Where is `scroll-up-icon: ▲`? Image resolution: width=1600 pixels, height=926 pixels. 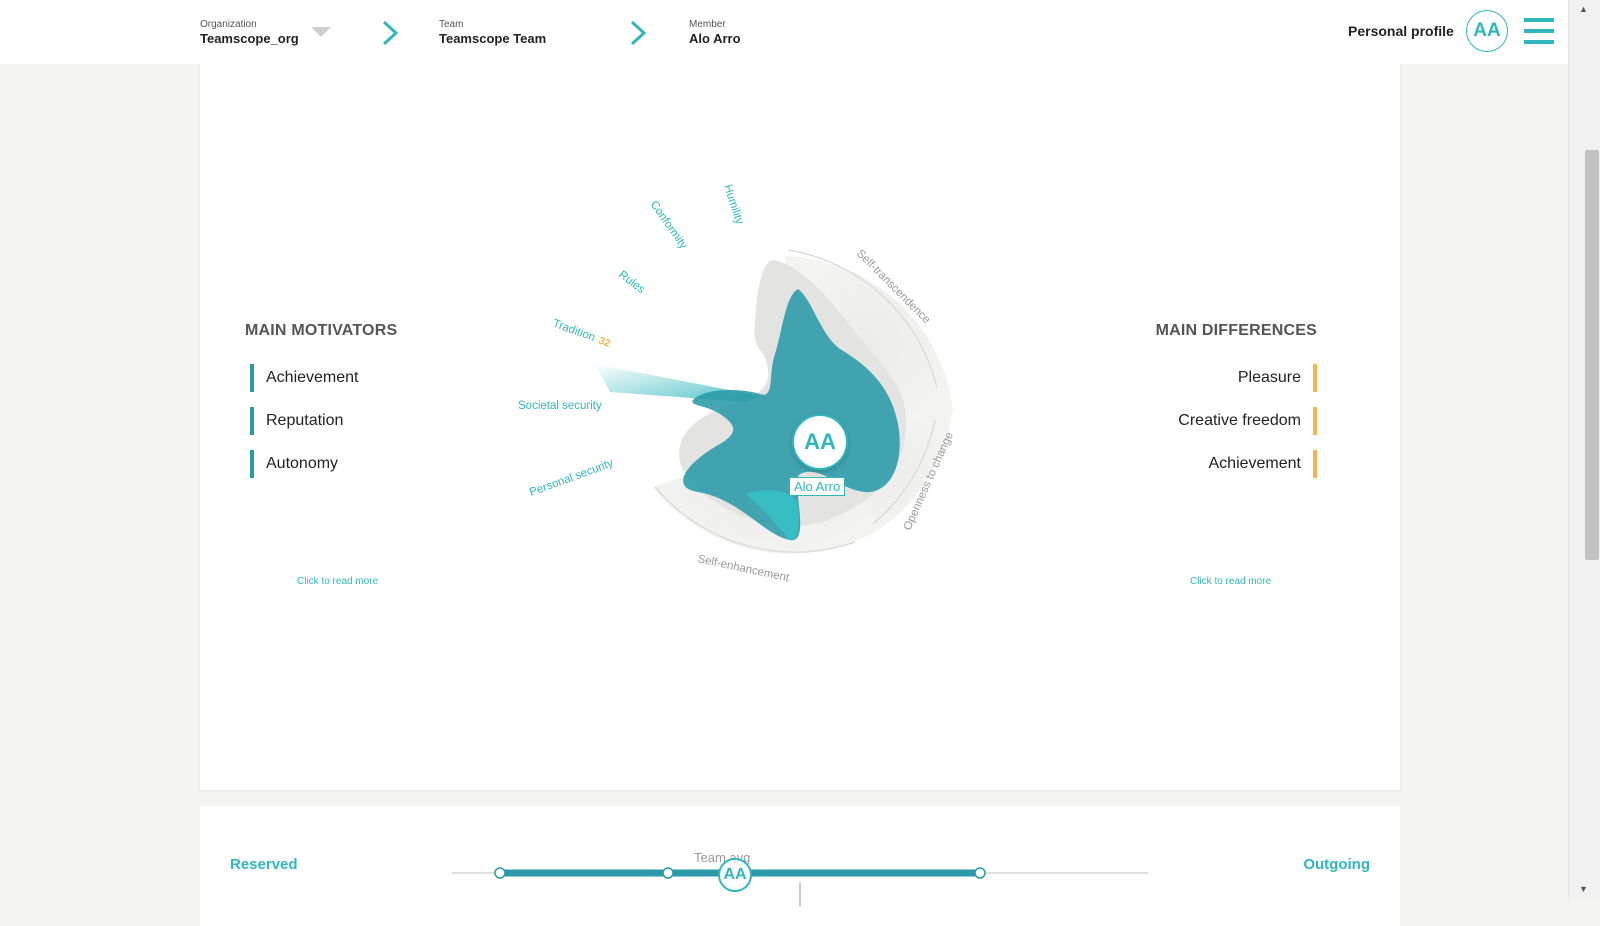 scroll-up-icon: ▲ is located at coordinates (1583, 9).